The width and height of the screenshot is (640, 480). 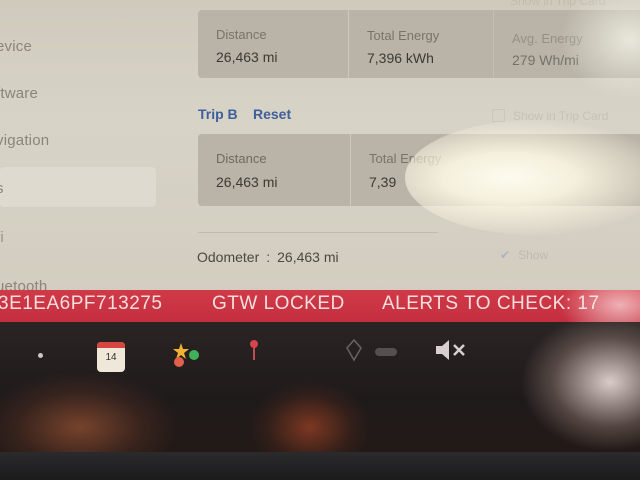 What do you see at coordinates (247, 182) in the screenshot?
I see `trip-b-distance-value: 26,463 mi` at bounding box center [247, 182].